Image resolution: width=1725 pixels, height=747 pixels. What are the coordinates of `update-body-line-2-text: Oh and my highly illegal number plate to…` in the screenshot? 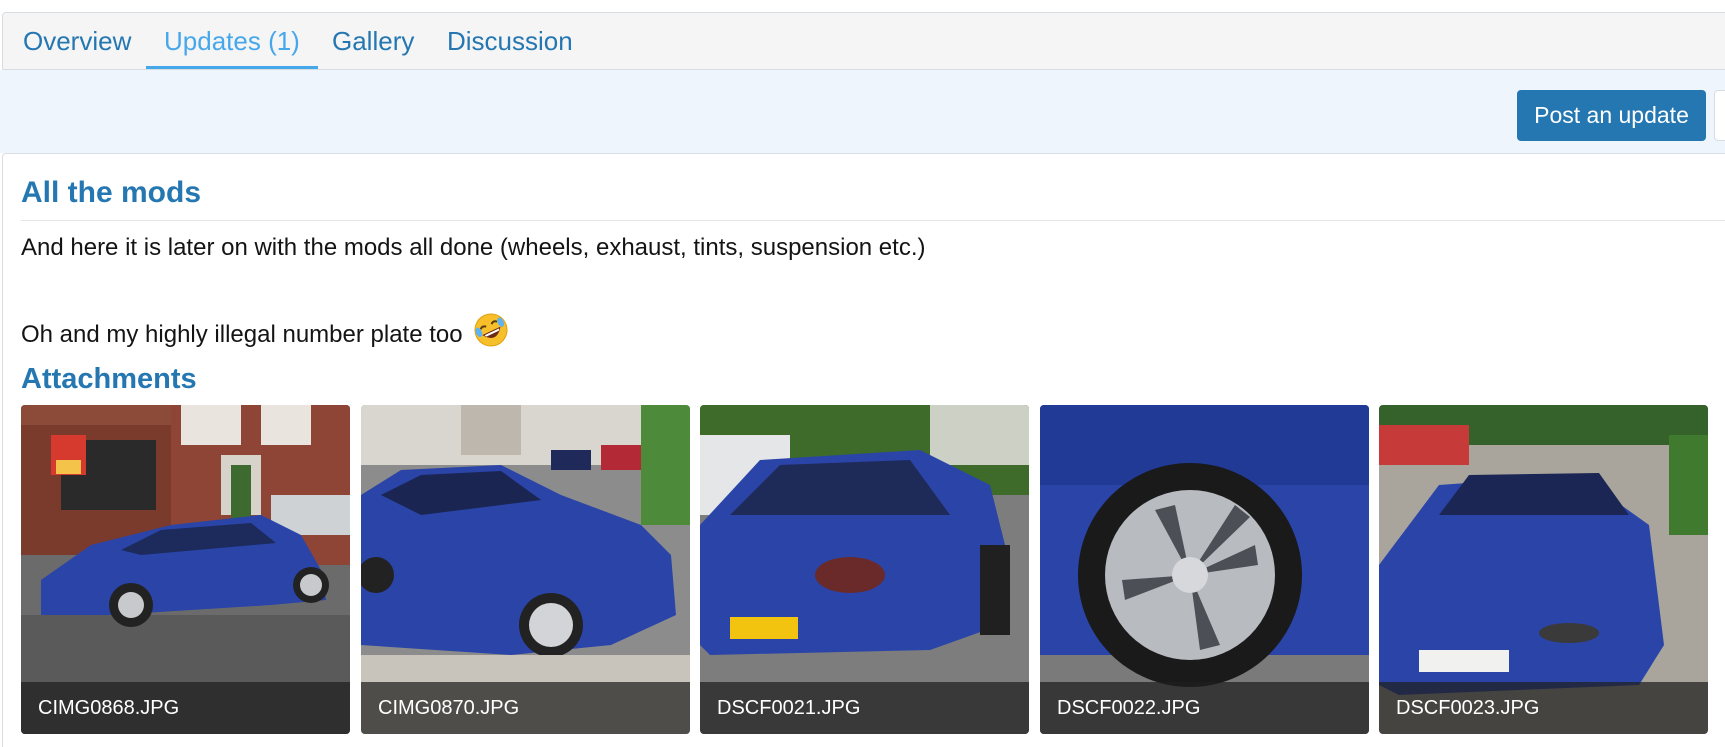 It's located at (242, 334).